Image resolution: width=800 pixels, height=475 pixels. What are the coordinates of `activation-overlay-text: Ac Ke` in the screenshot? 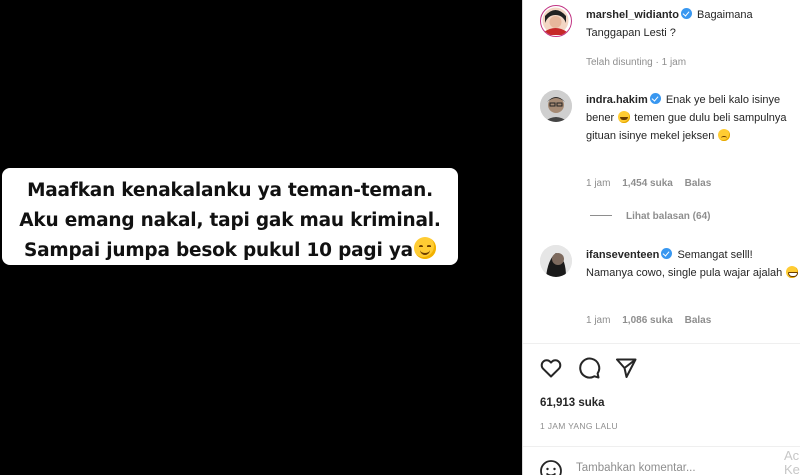 It's located at (792, 462).